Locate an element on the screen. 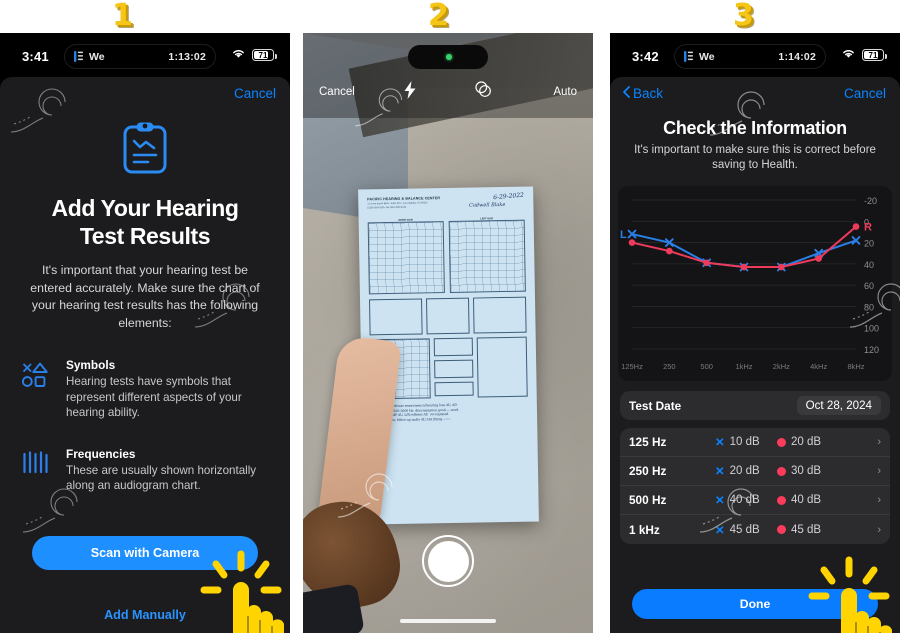 The image size is (900, 633). panel-gap is located at coordinates (599, 316).